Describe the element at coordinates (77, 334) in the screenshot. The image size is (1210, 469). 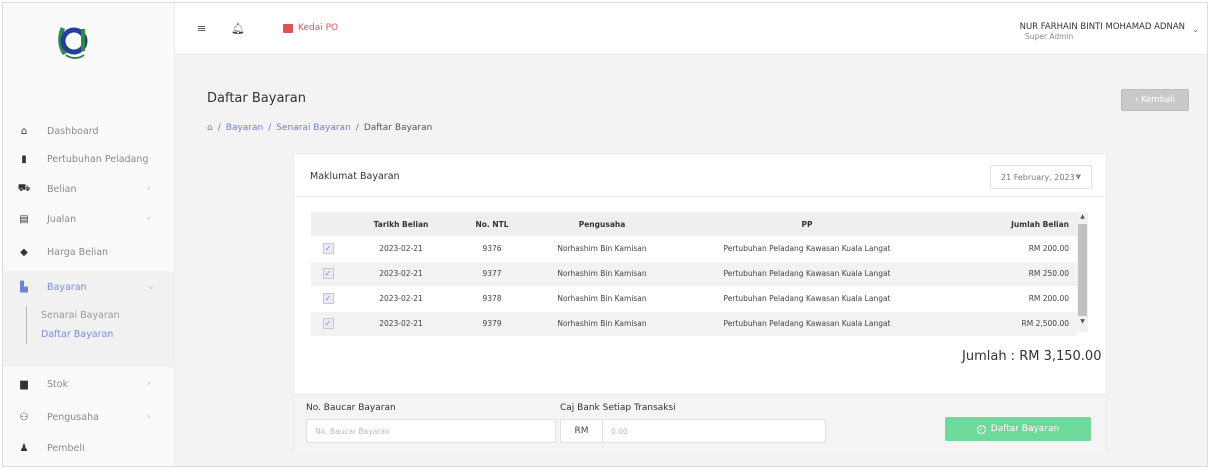
I see `sidebar-subitem-daftar-bayaran: Daftar Bayaran` at that location.